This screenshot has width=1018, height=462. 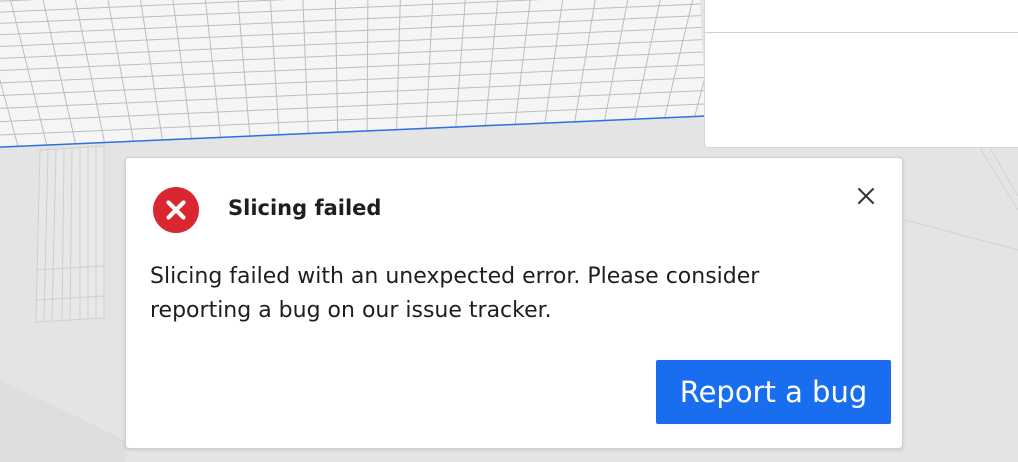 I want to click on wireframe-model, so click(x=70, y=234).